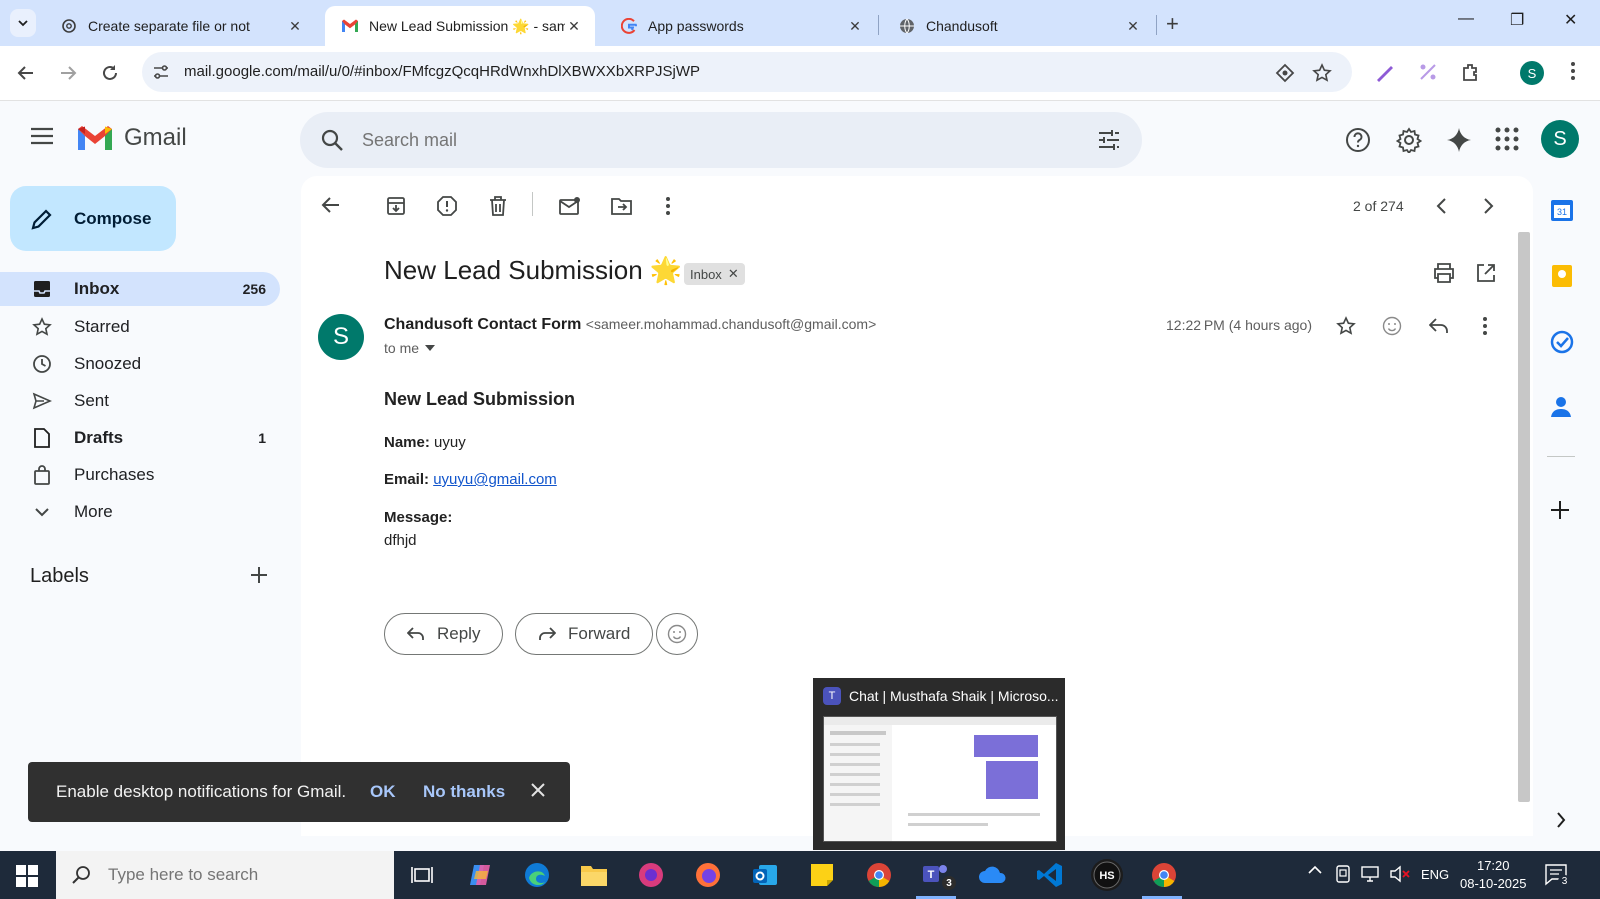 Image resolution: width=1600 pixels, height=899 pixels. What do you see at coordinates (383, 792) in the screenshot?
I see `snackbar-ok-button: OK` at bounding box center [383, 792].